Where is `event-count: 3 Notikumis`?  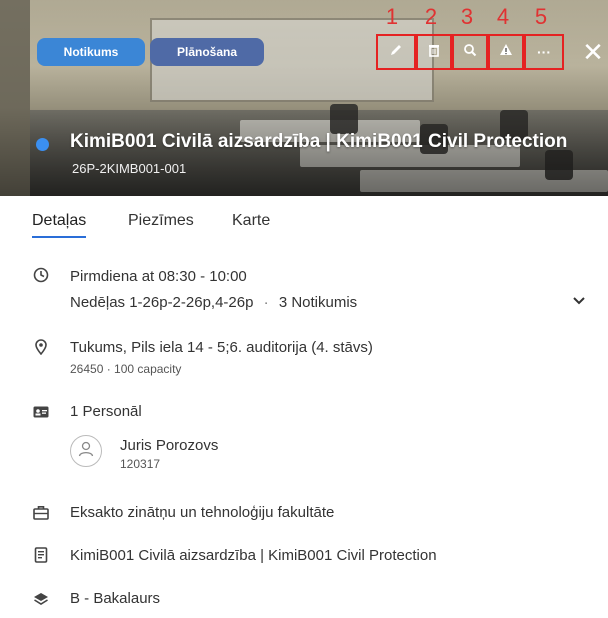
event-count: 3 Notikumis is located at coordinates (318, 302).